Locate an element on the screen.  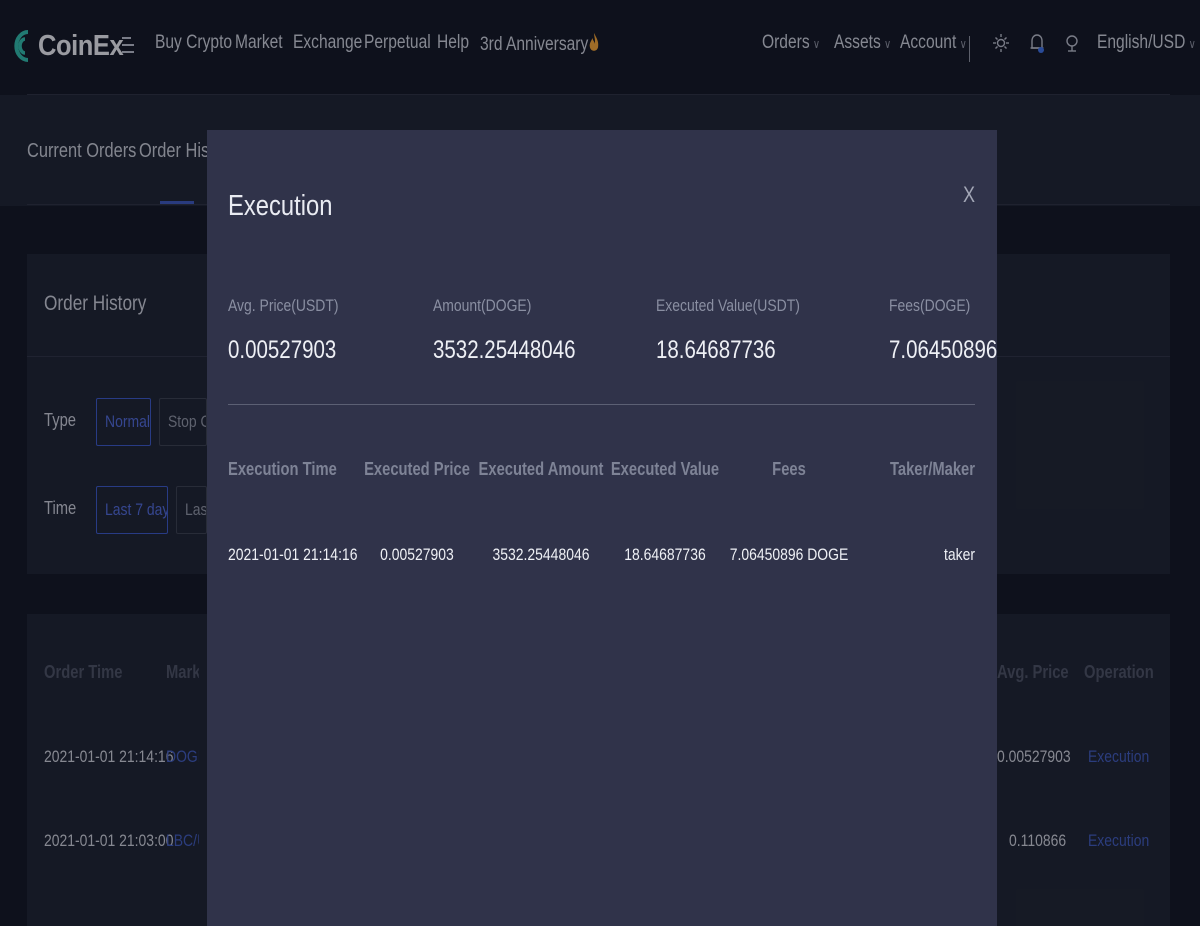
stat-value-fees: 7.06450896 is located at coordinates (943, 350).